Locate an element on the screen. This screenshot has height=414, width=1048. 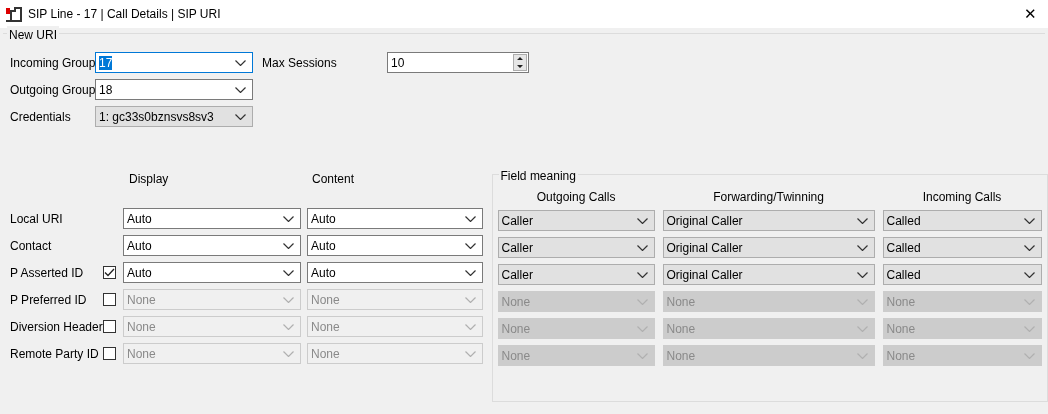
column-header: Display is located at coordinates (149, 179).